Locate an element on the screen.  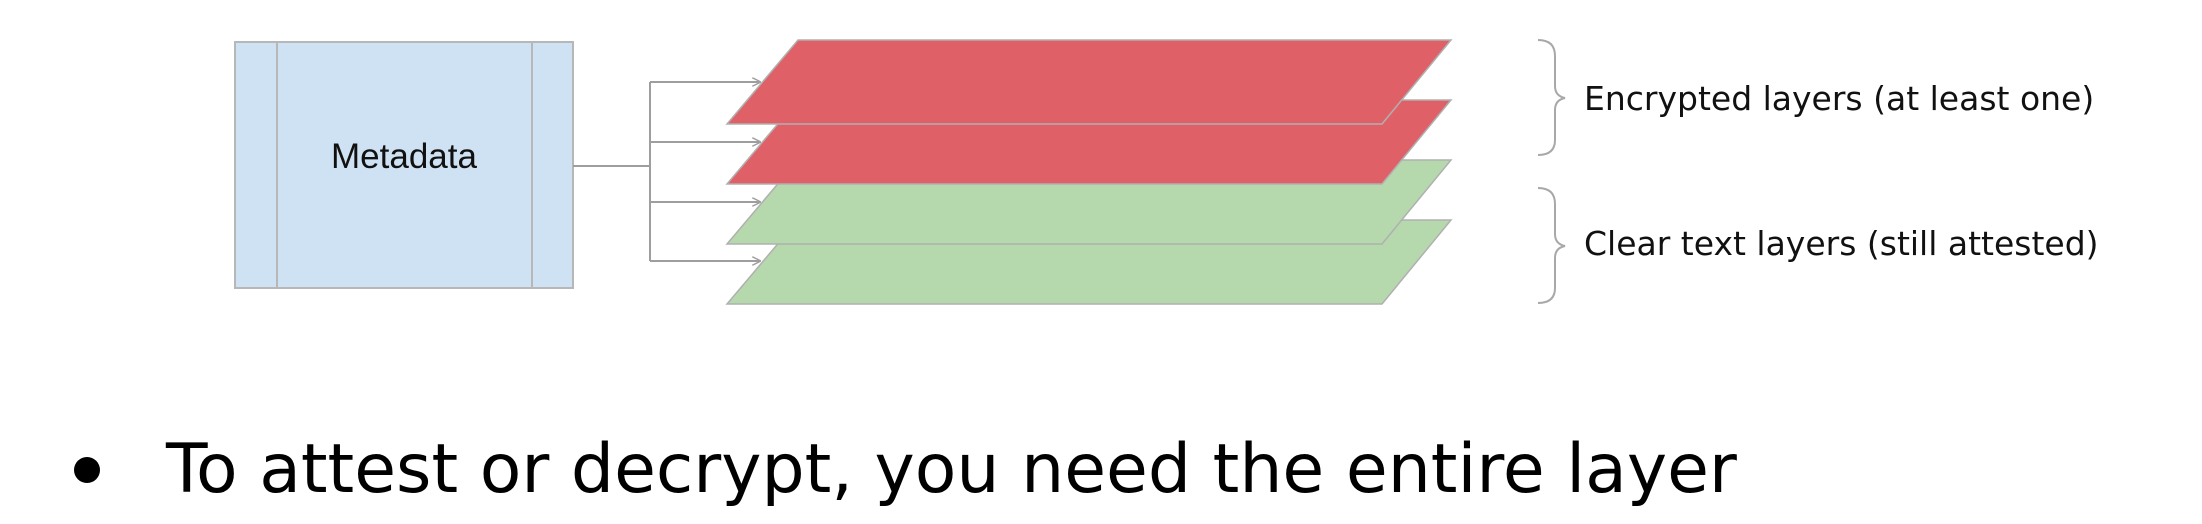
metadata-label: Metadata is located at coordinates (404, 156).